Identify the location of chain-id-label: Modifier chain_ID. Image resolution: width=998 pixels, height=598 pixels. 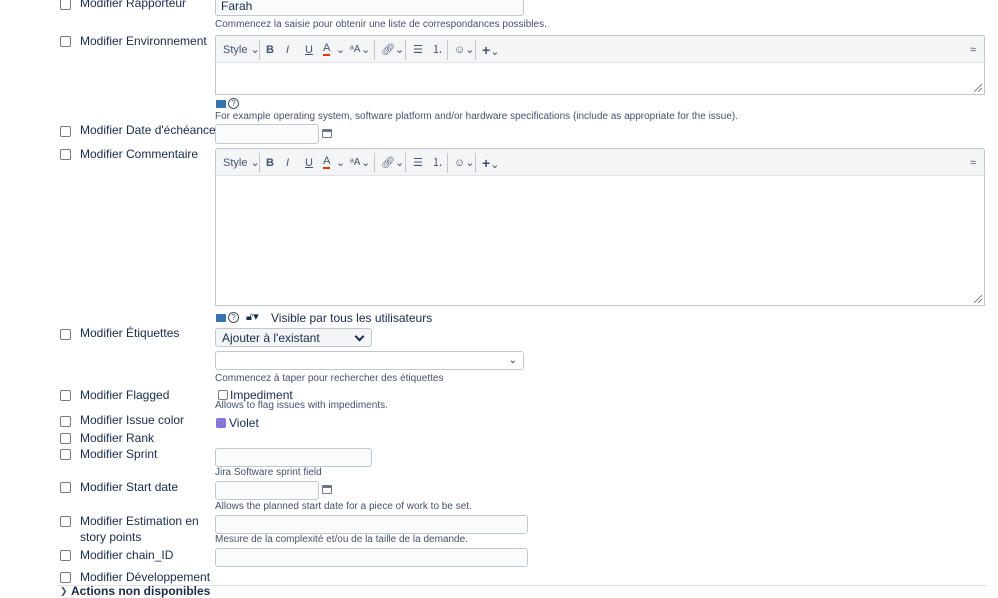
(127, 555).